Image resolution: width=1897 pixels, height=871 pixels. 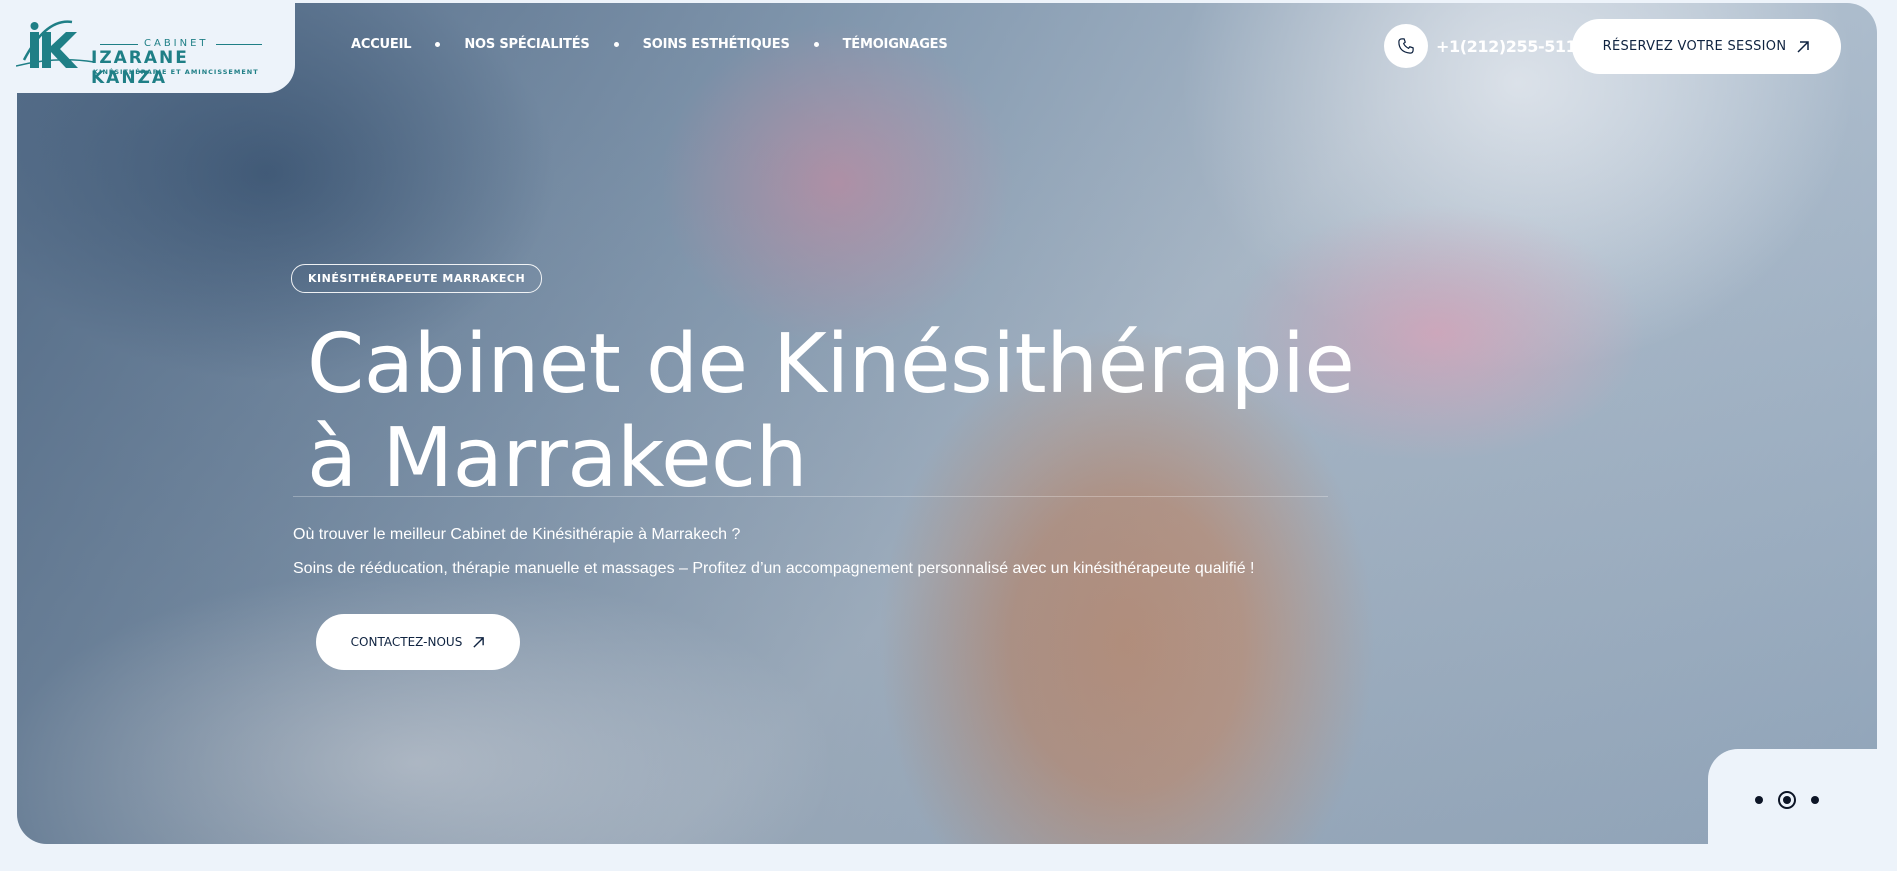 I want to click on hero-title-line-1: Cabinet de Kinésithérapie, so click(x=831, y=364).